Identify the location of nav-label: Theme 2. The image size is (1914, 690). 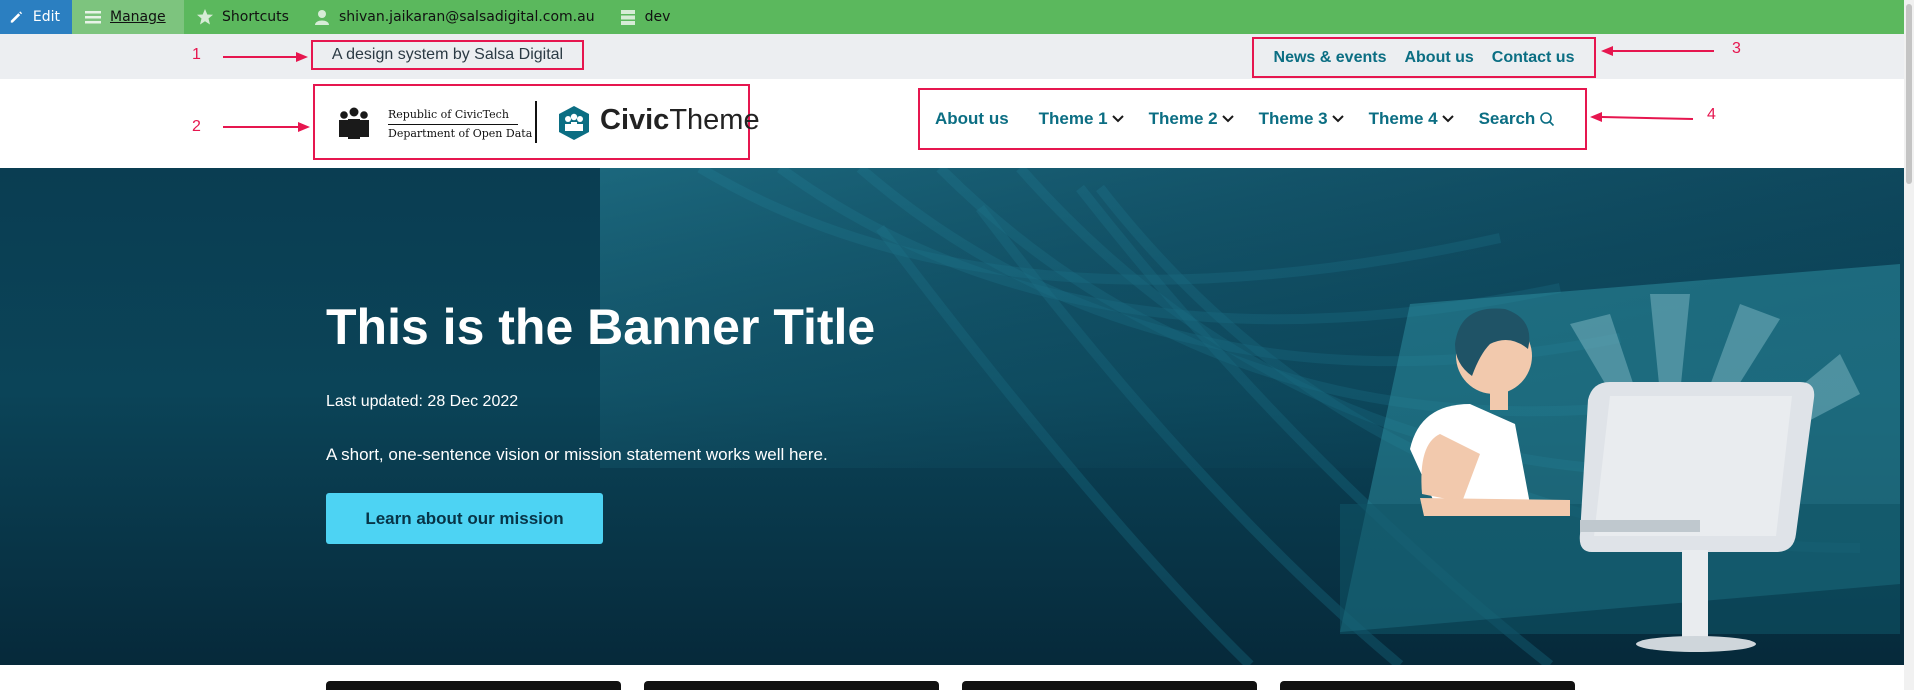
(1183, 118).